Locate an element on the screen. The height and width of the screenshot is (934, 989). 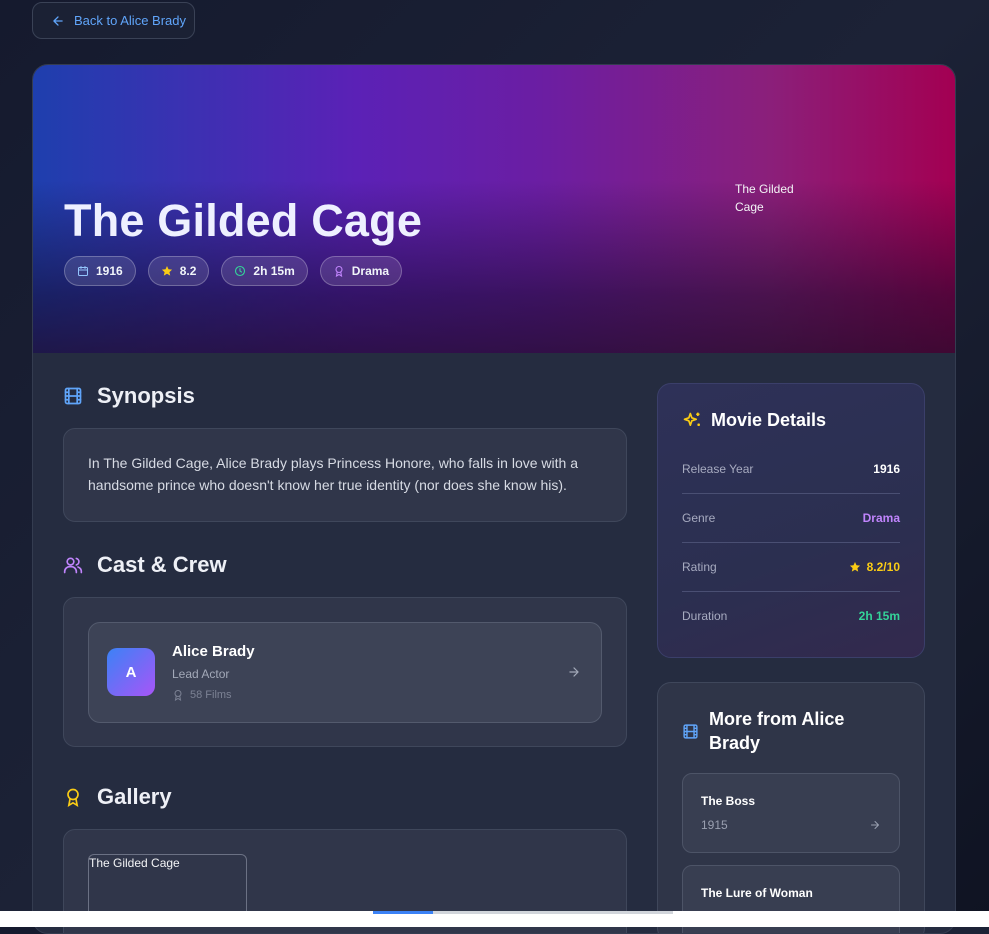
detail-label: Genre is located at coordinates (699, 517).